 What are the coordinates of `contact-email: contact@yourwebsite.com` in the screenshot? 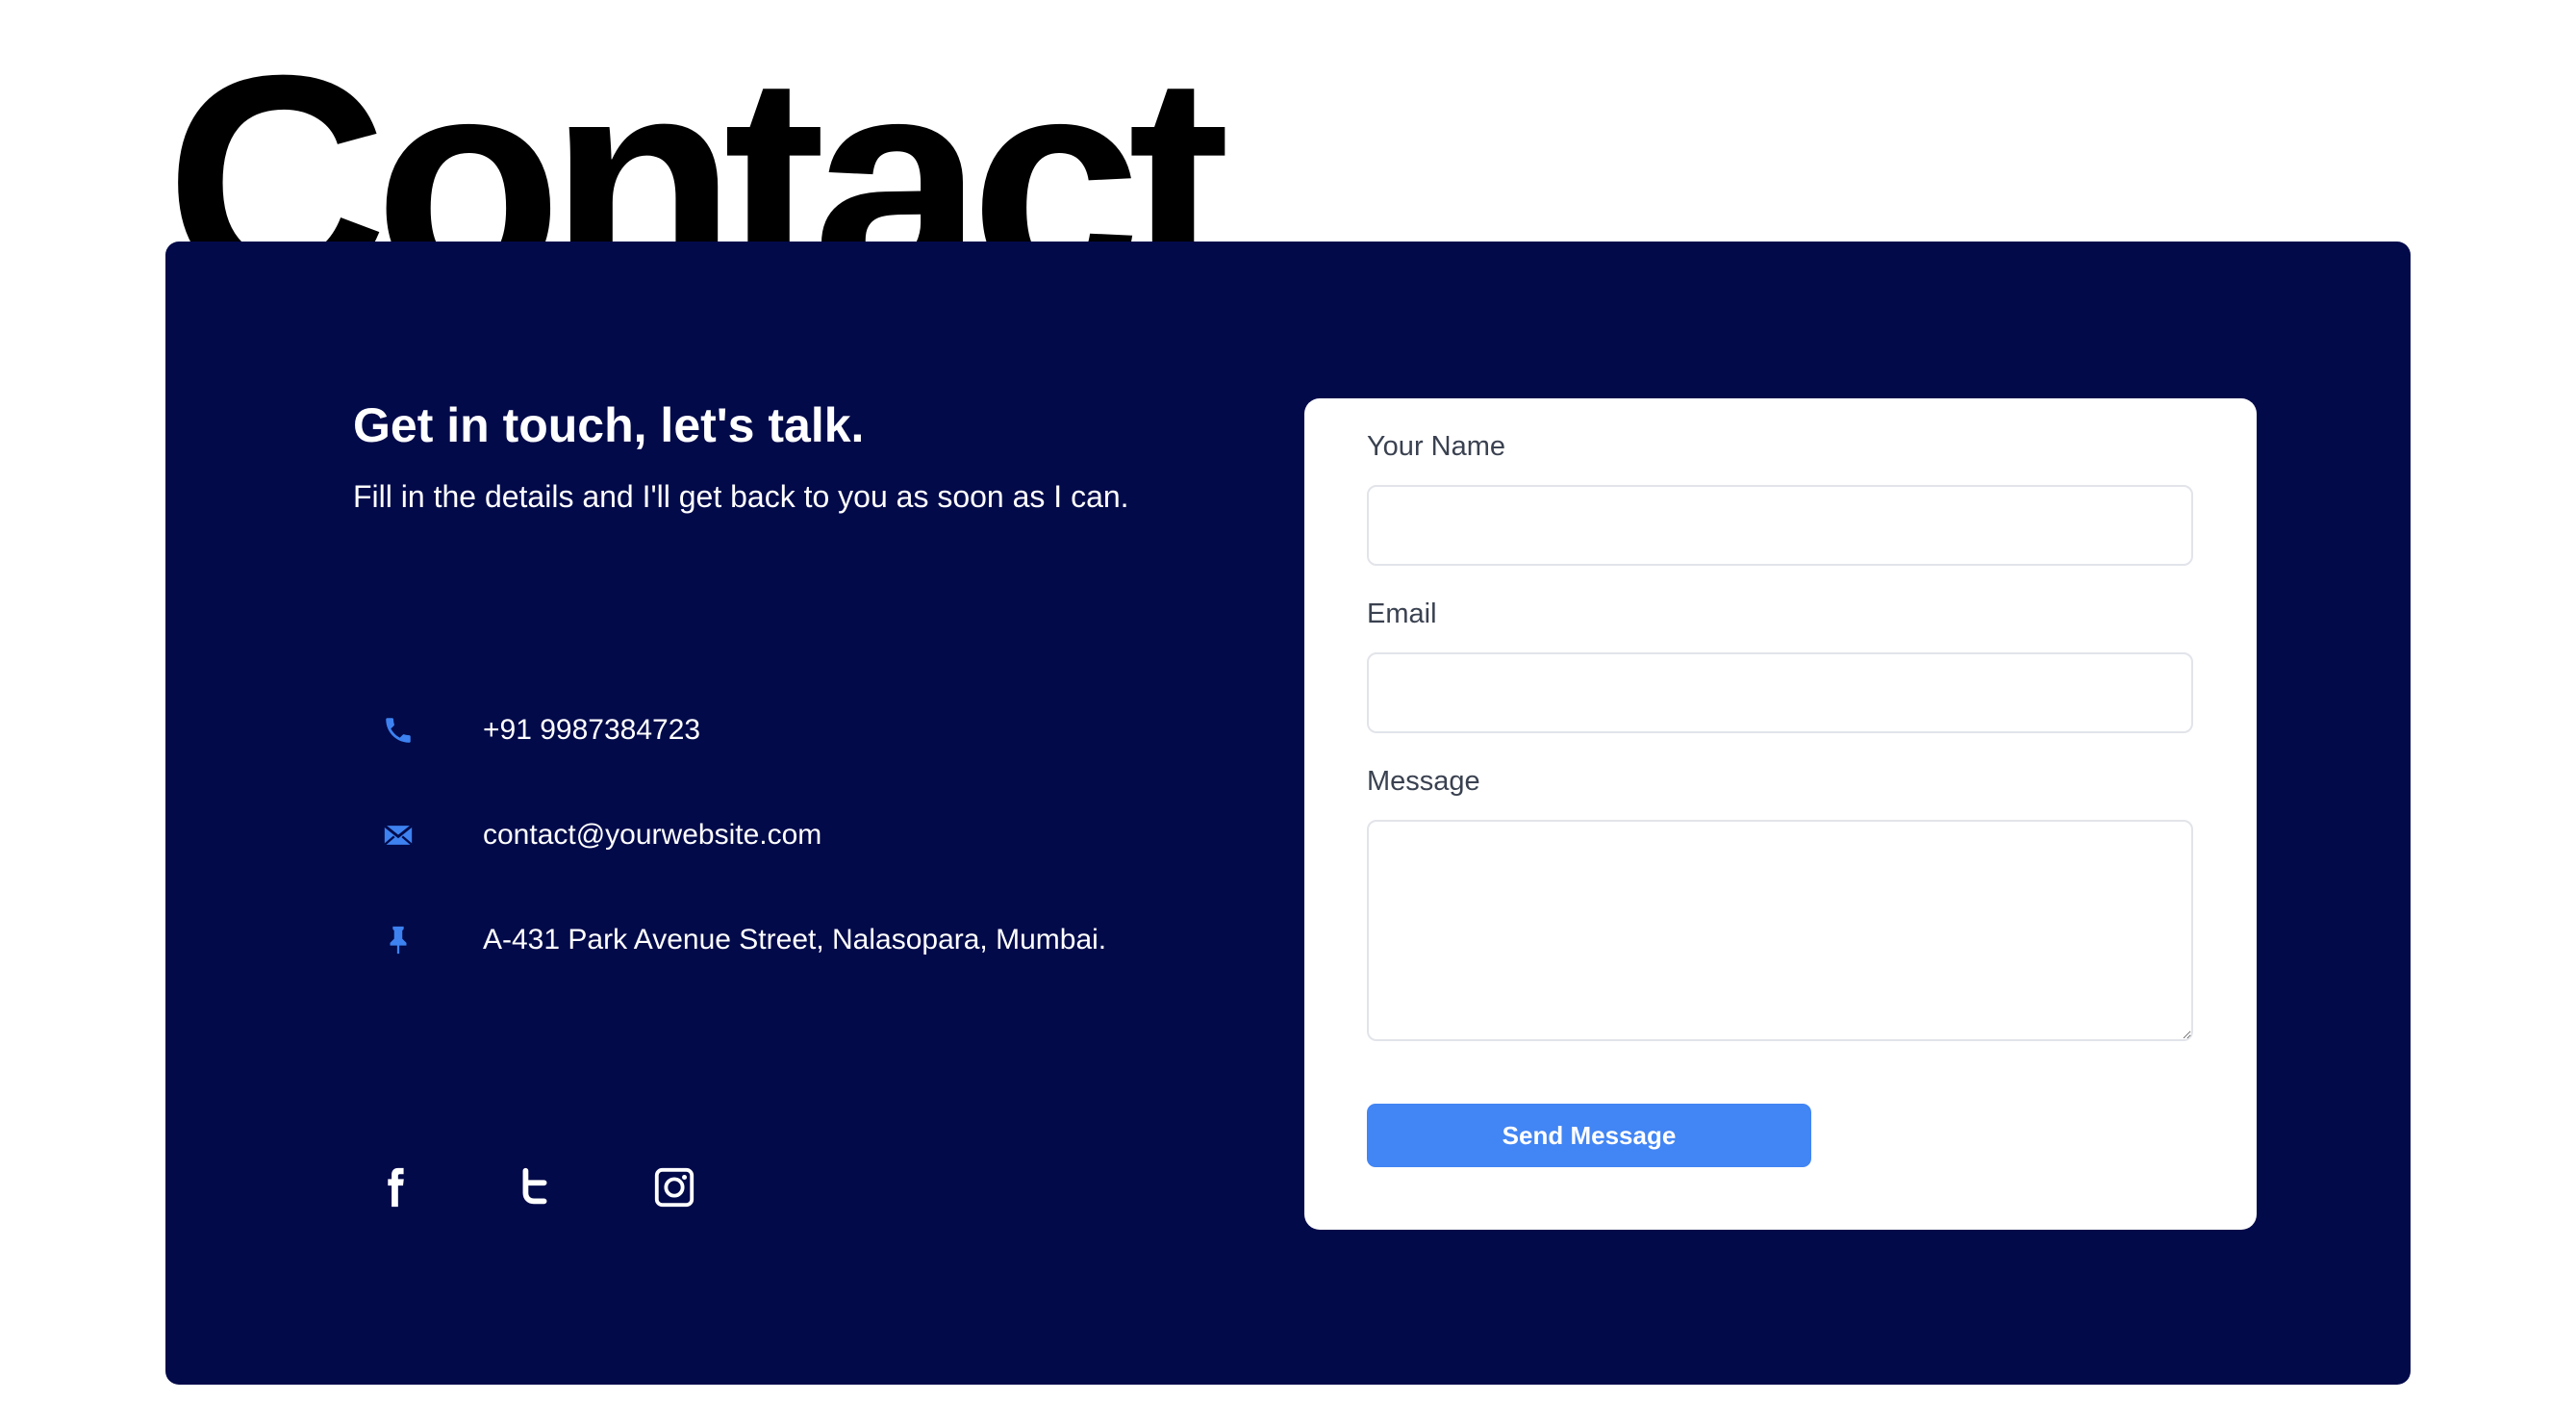 It's located at (653, 835).